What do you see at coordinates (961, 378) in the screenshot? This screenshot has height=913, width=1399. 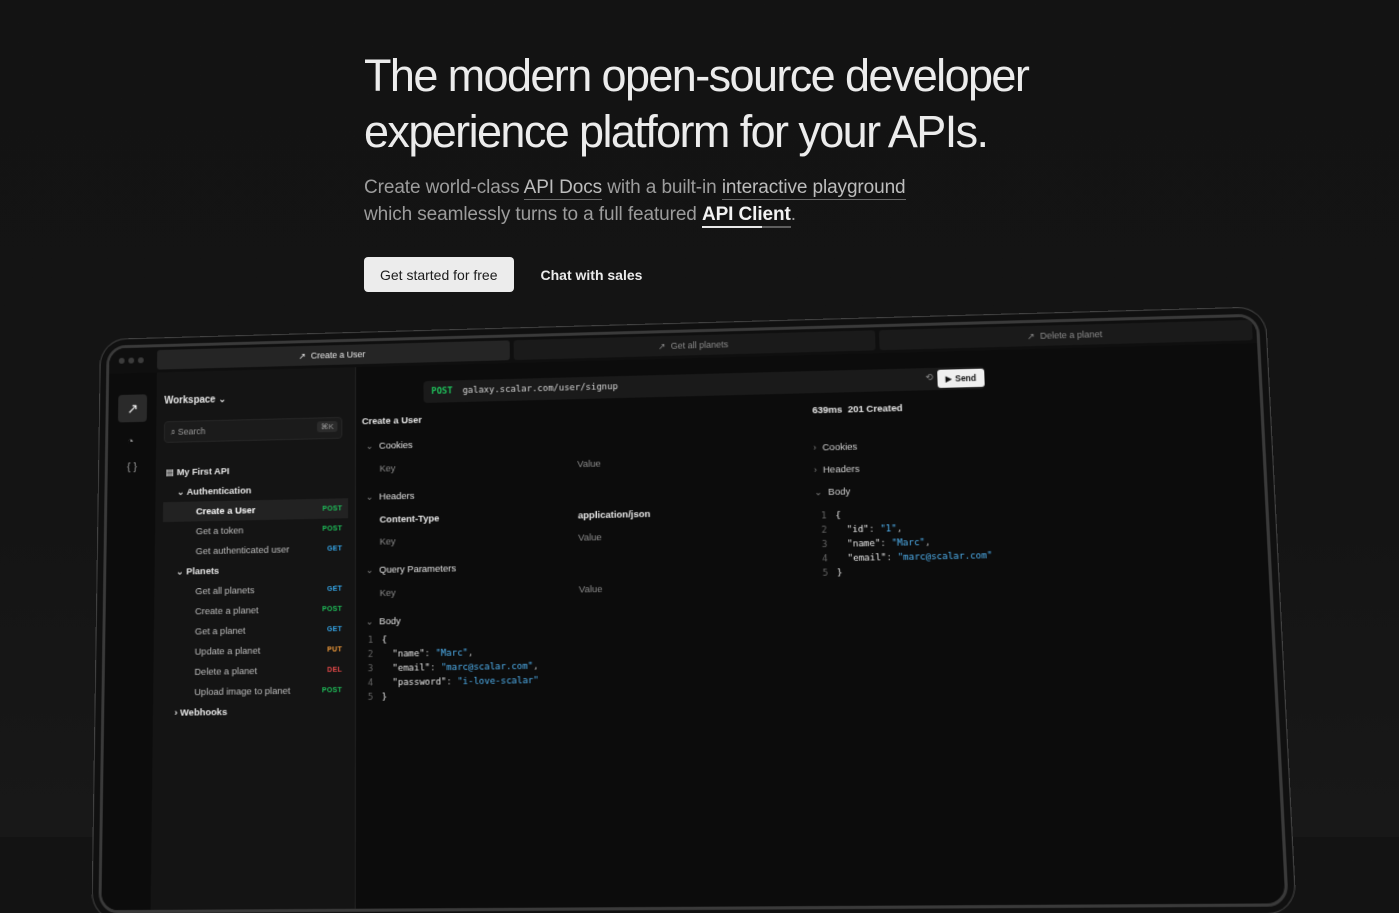 I see `send-button: ▶ Send` at bounding box center [961, 378].